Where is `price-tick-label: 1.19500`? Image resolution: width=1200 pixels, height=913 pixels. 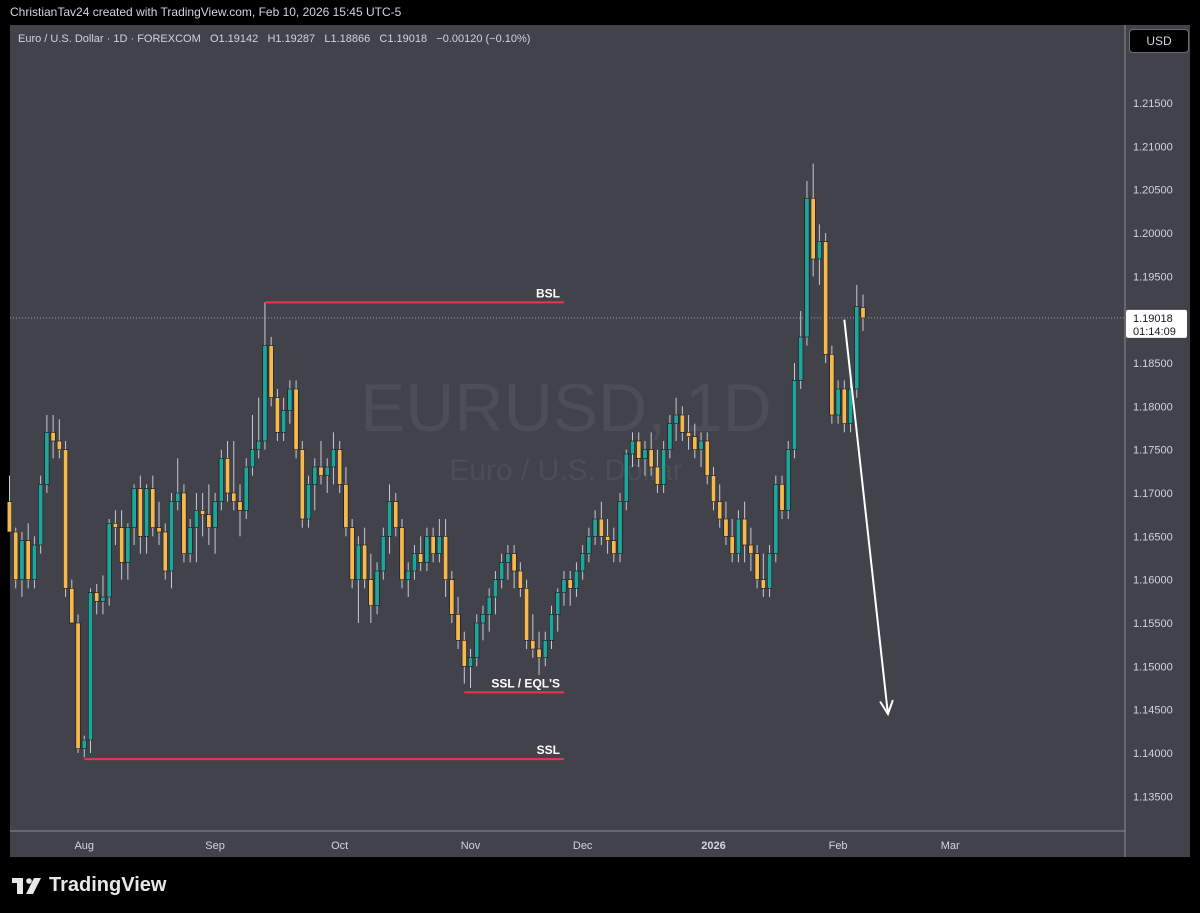
price-tick-label: 1.19500 is located at coordinates (1153, 277).